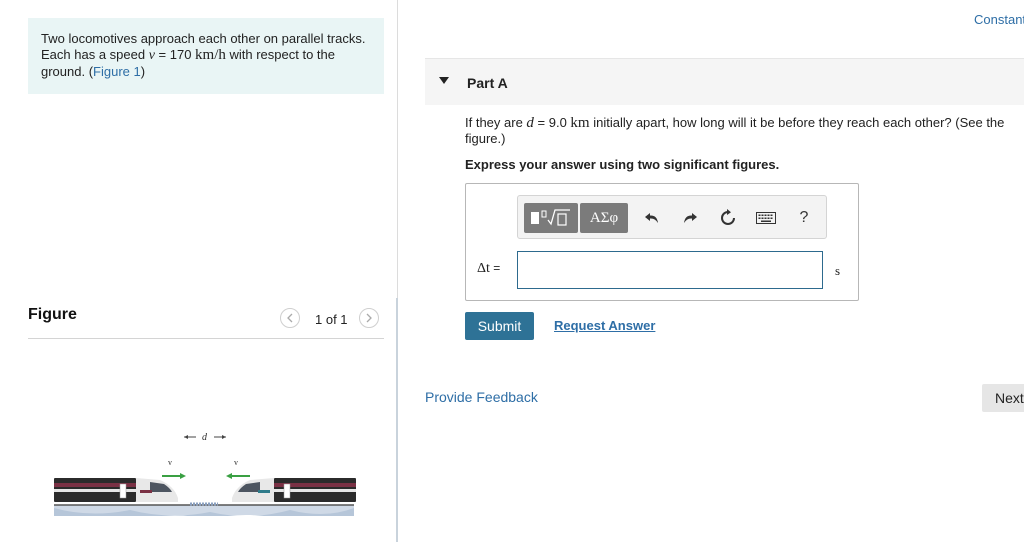 This screenshot has width=1024, height=542. Describe the element at coordinates (444, 80) in the screenshot. I see `caret-down-icon` at that location.